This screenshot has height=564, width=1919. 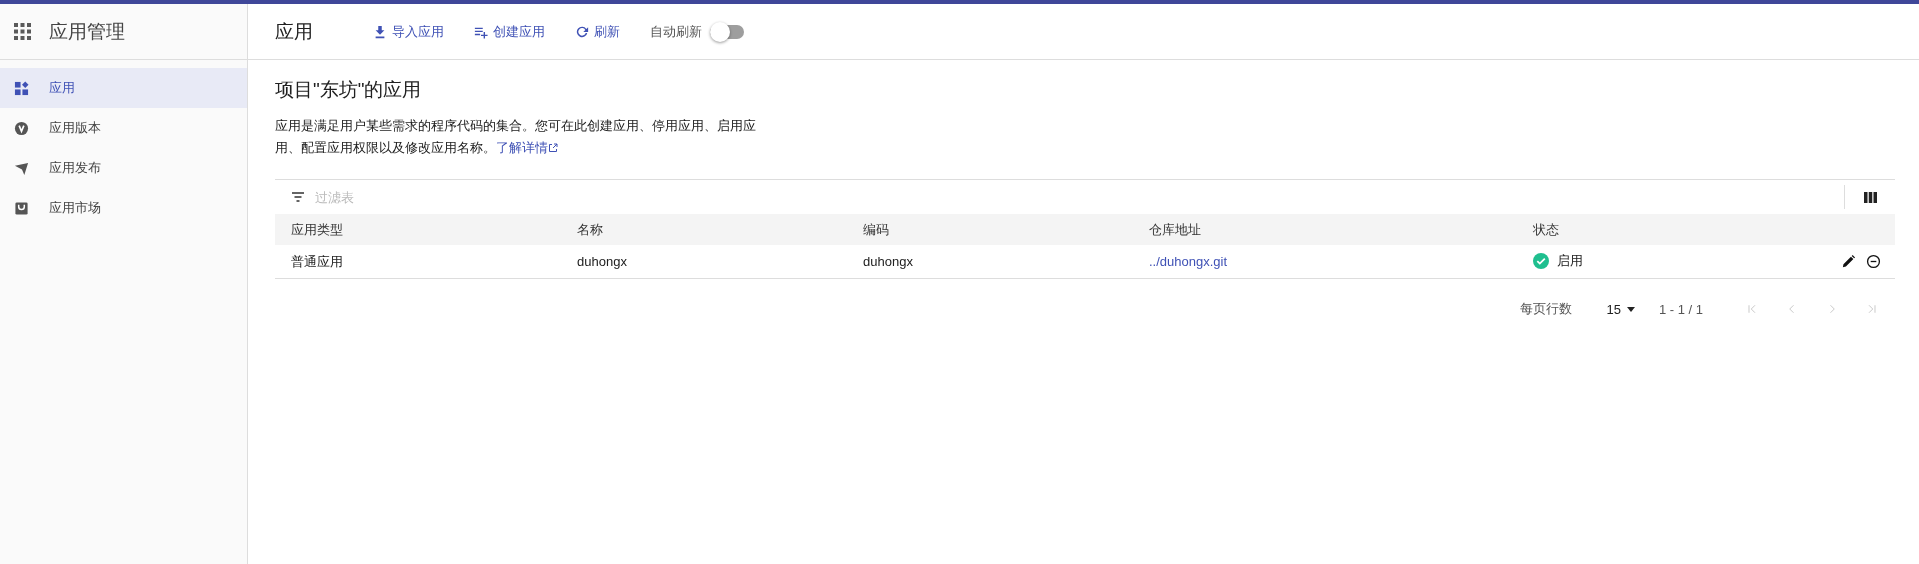 What do you see at coordinates (22, 31) in the screenshot?
I see `apps-icon` at bounding box center [22, 31].